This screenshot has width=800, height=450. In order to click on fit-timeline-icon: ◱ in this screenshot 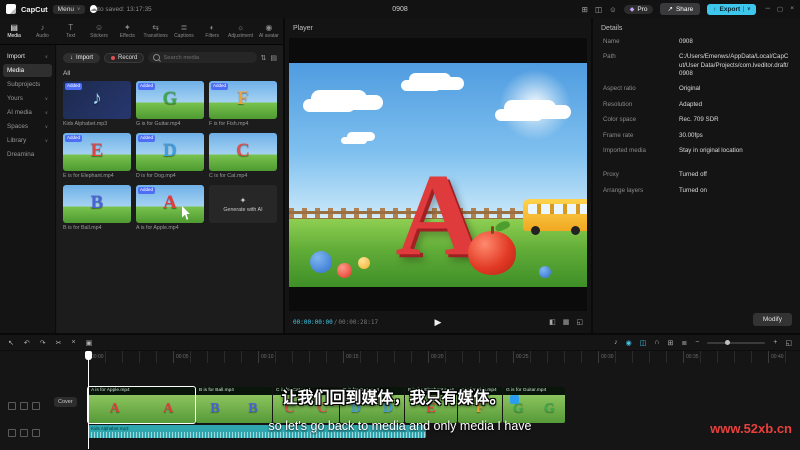, I will do `click(788, 343)`.